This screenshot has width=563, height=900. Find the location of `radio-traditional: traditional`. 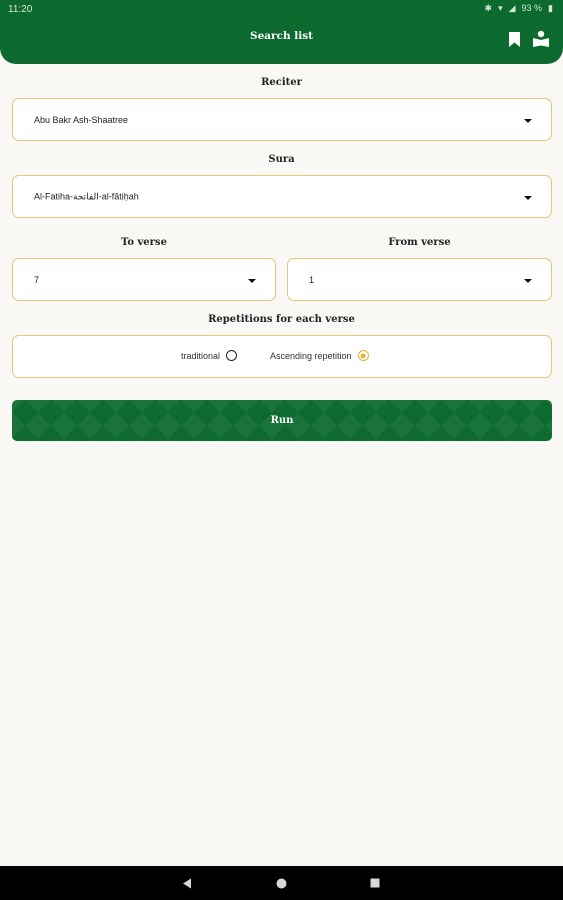

radio-traditional: traditional is located at coordinates (209, 355).